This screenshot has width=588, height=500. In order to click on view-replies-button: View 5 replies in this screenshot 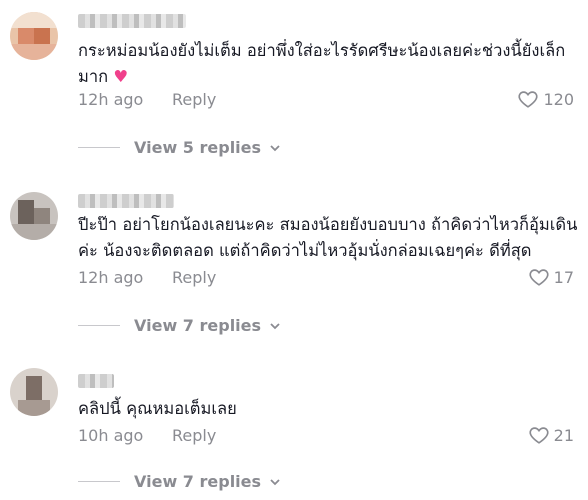, I will do `click(179, 147)`.